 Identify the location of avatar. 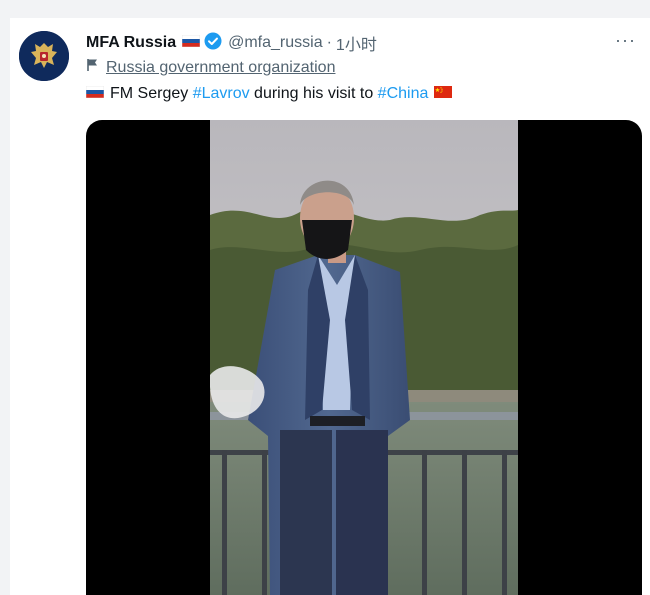
(44, 56).